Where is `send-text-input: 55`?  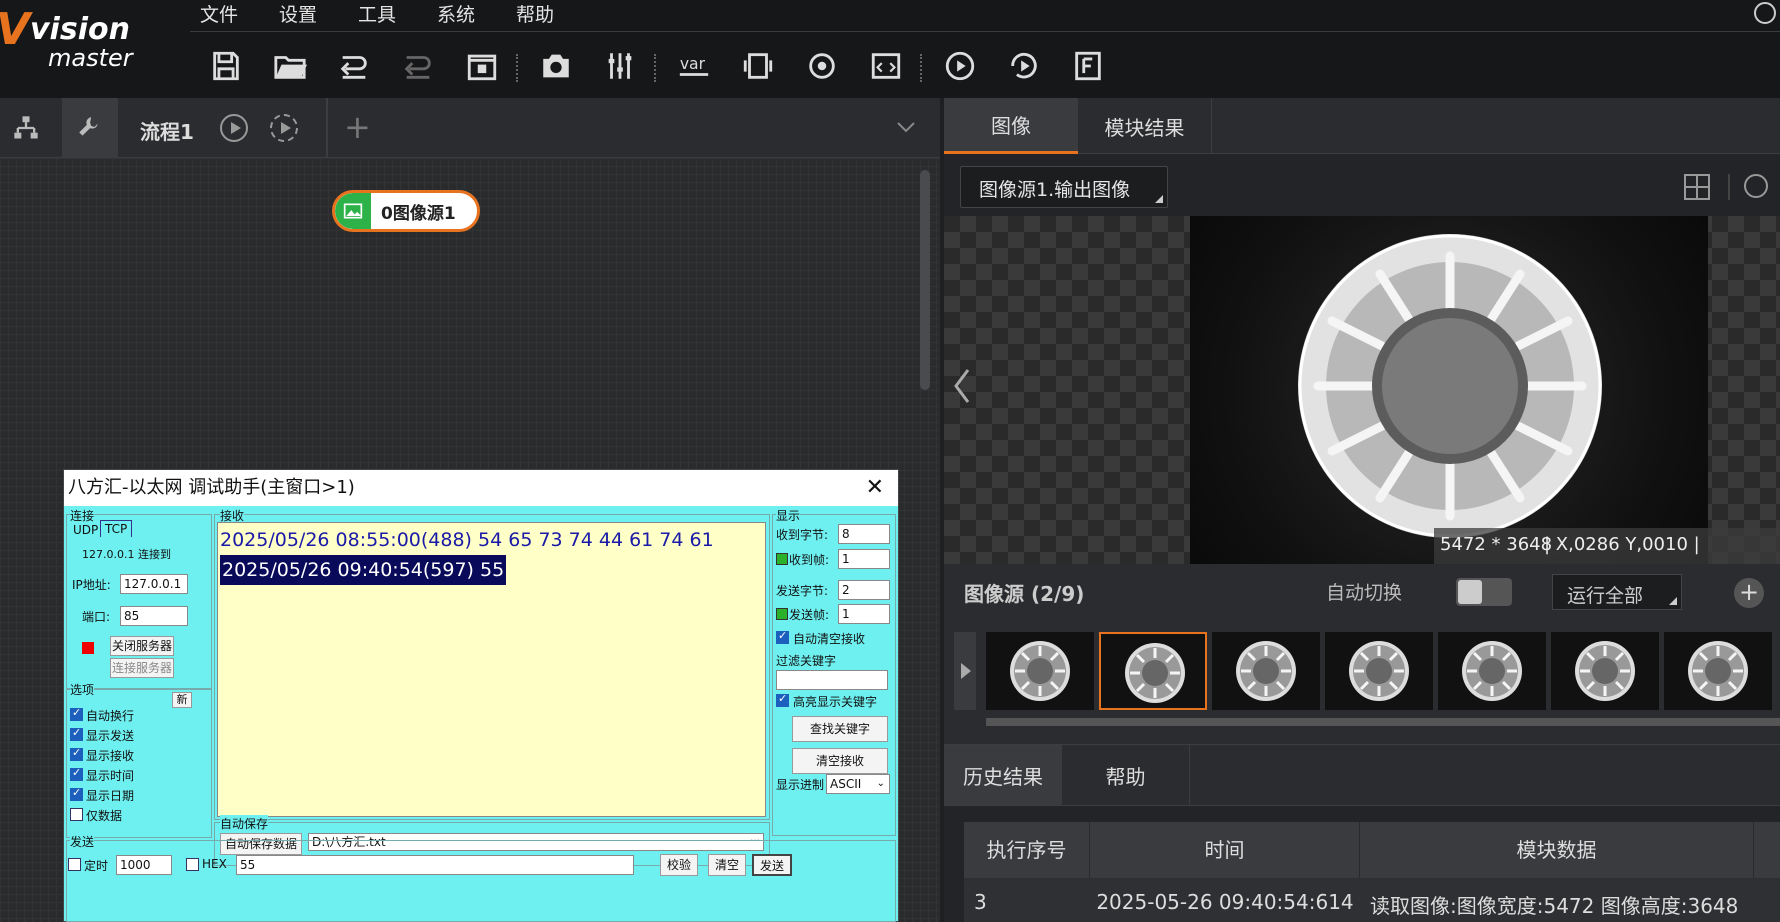 send-text-input: 55 is located at coordinates (435, 865).